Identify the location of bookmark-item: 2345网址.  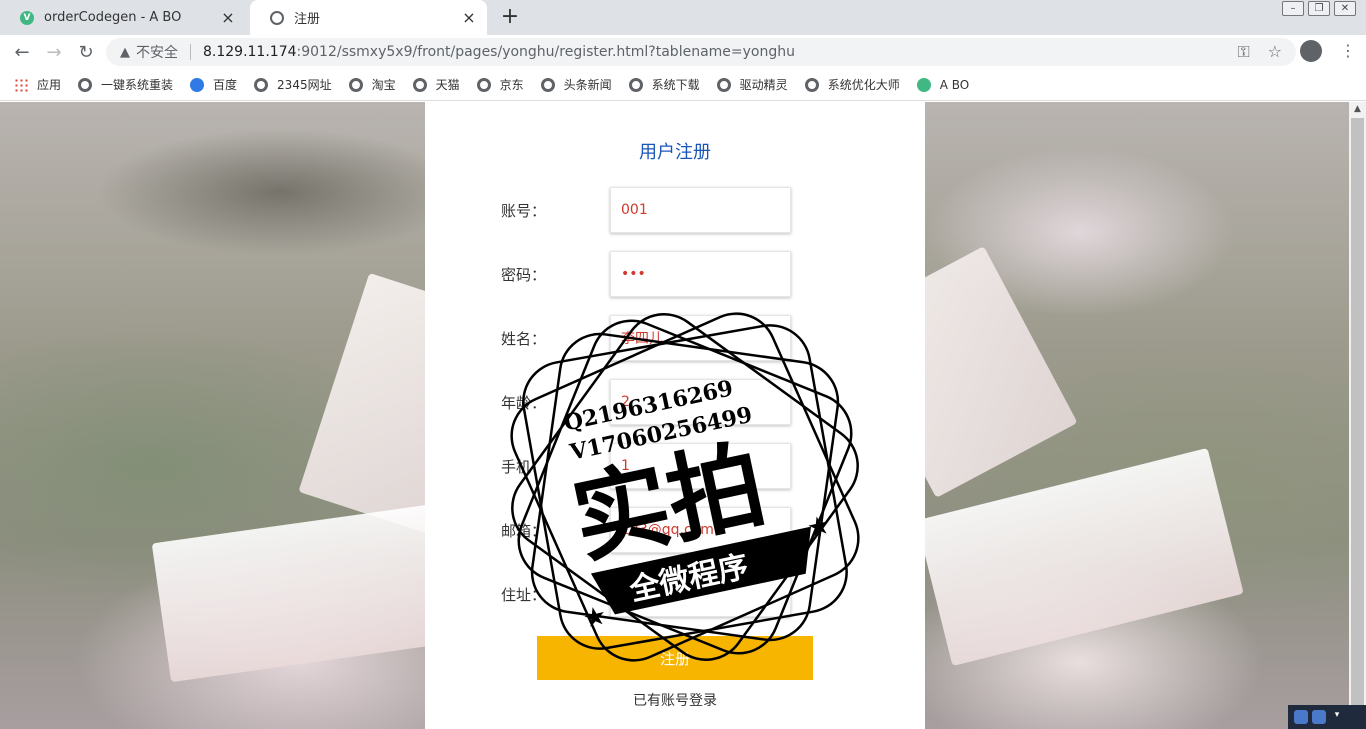
(293, 84).